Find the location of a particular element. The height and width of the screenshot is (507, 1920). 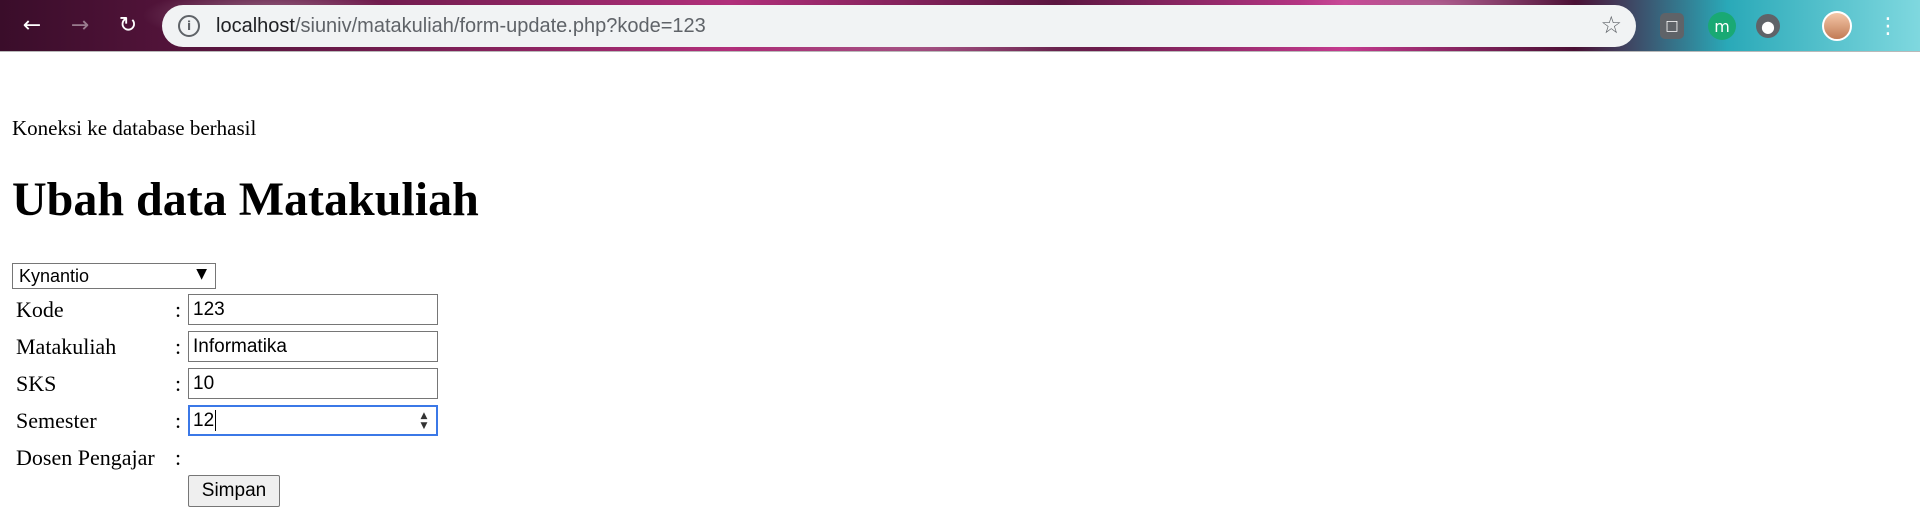

kode-input: 123 is located at coordinates (313, 309).